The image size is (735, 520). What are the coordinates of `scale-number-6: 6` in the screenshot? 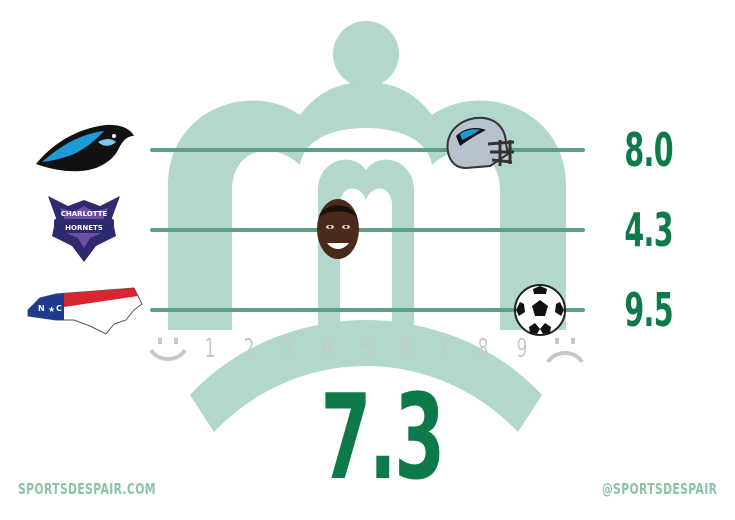 It's located at (405, 349).